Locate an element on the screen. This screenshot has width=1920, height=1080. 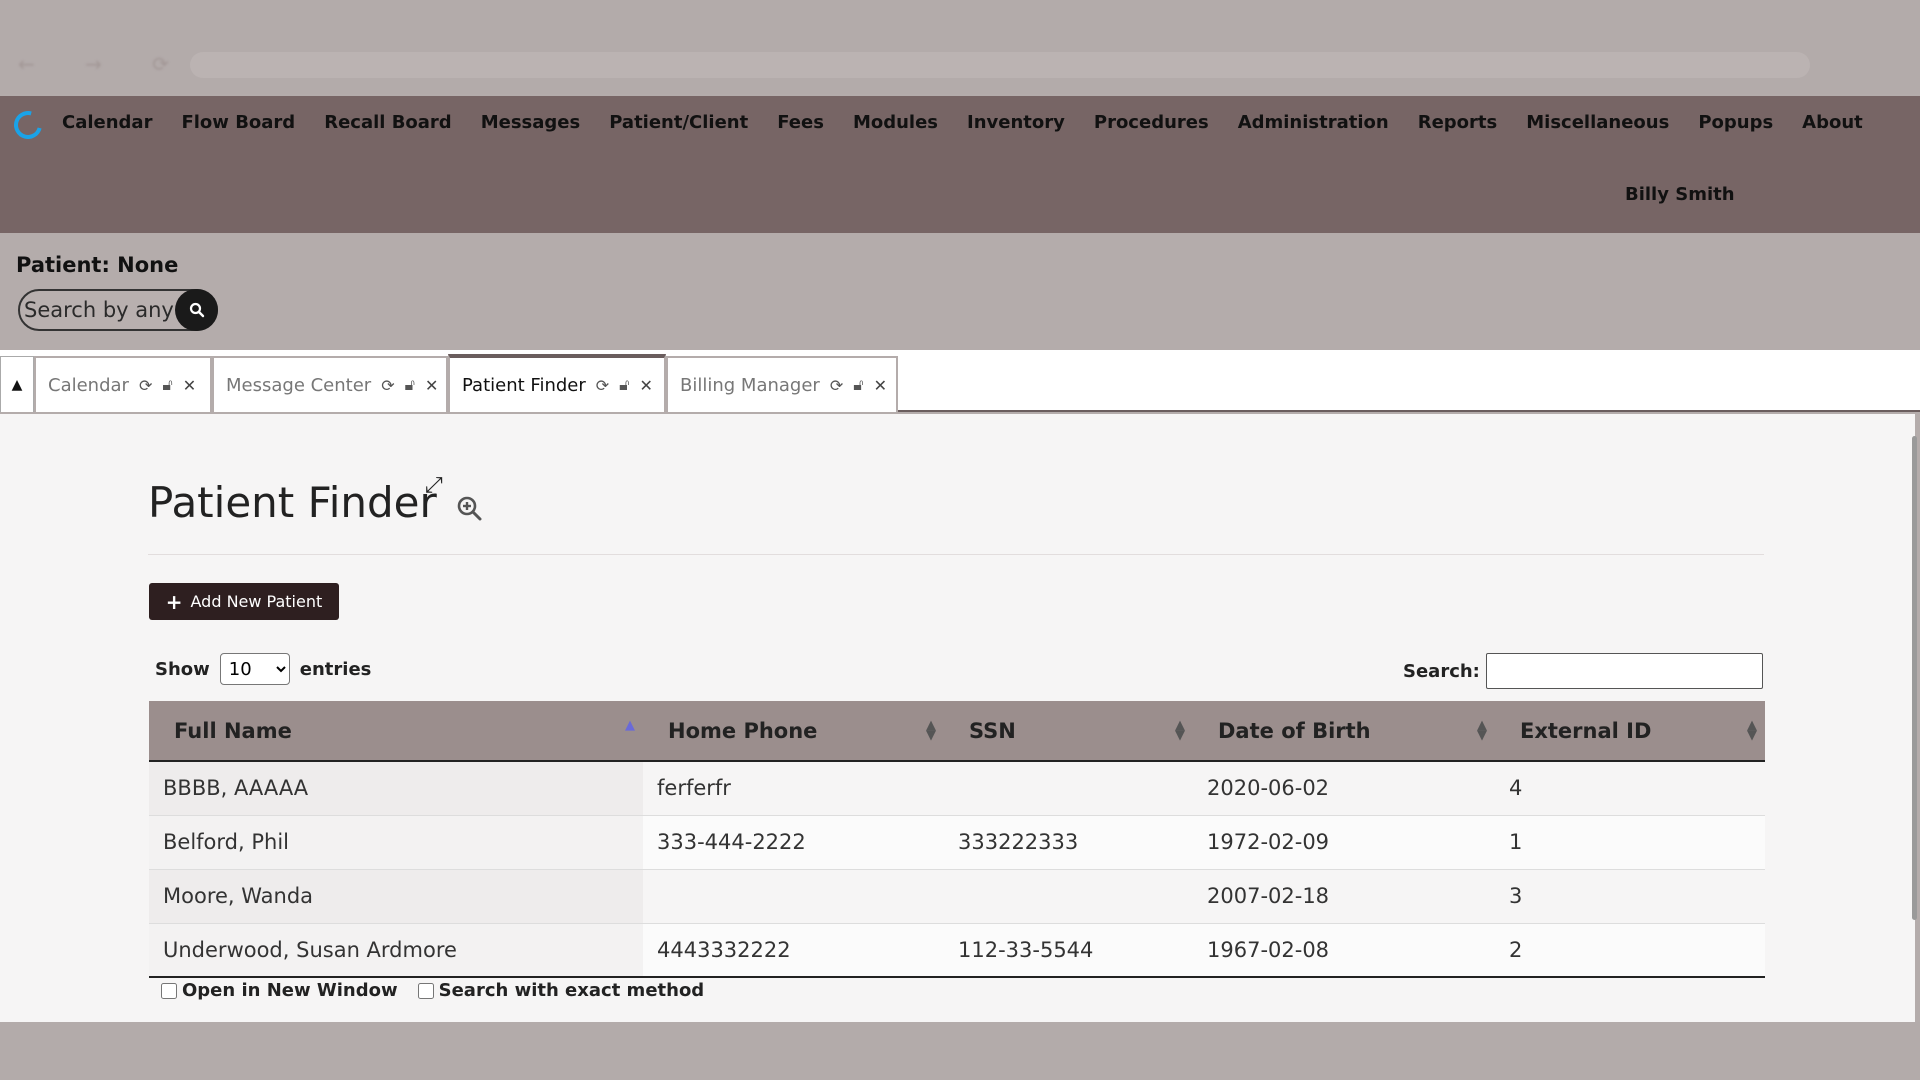
tab-message-center: Message Center ⟳ 🔓︎ ✕ is located at coordinates (330, 384).